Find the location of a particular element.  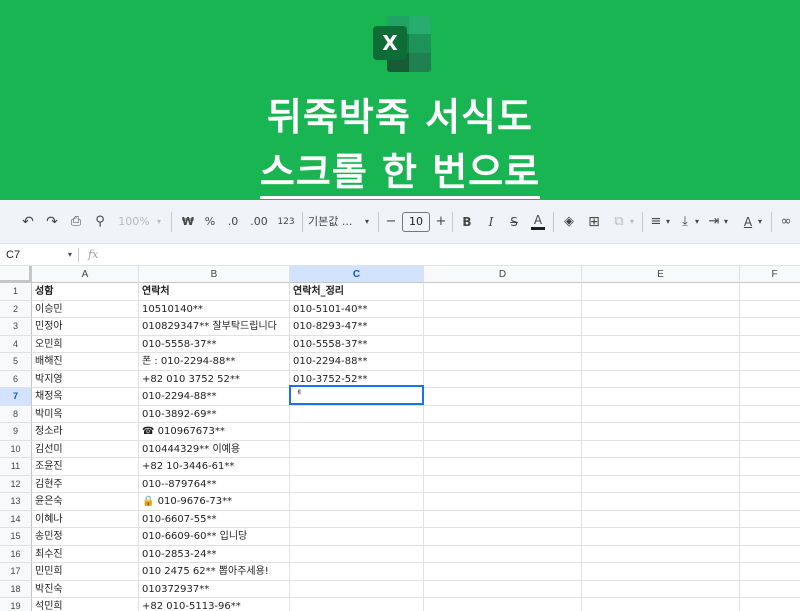

grid-cell-a: 민민희 is located at coordinates (85, 572).